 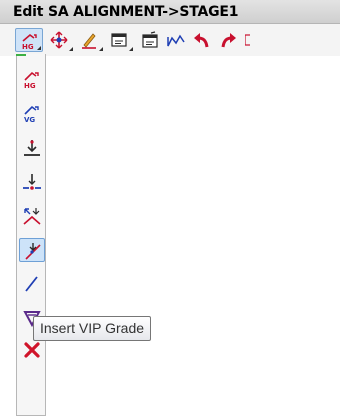 I want to click on insert-pvi-item, so click(x=32, y=182).